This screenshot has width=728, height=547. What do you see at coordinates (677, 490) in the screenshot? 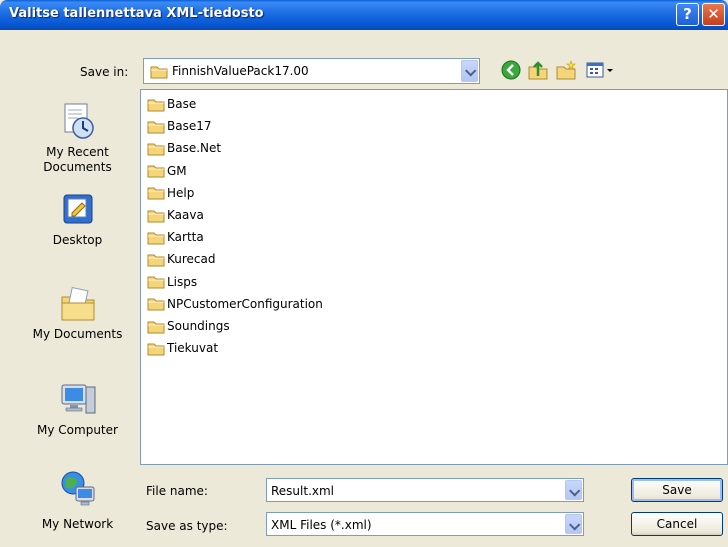
I see `save-button: Save` at bounding box center [677, 490].